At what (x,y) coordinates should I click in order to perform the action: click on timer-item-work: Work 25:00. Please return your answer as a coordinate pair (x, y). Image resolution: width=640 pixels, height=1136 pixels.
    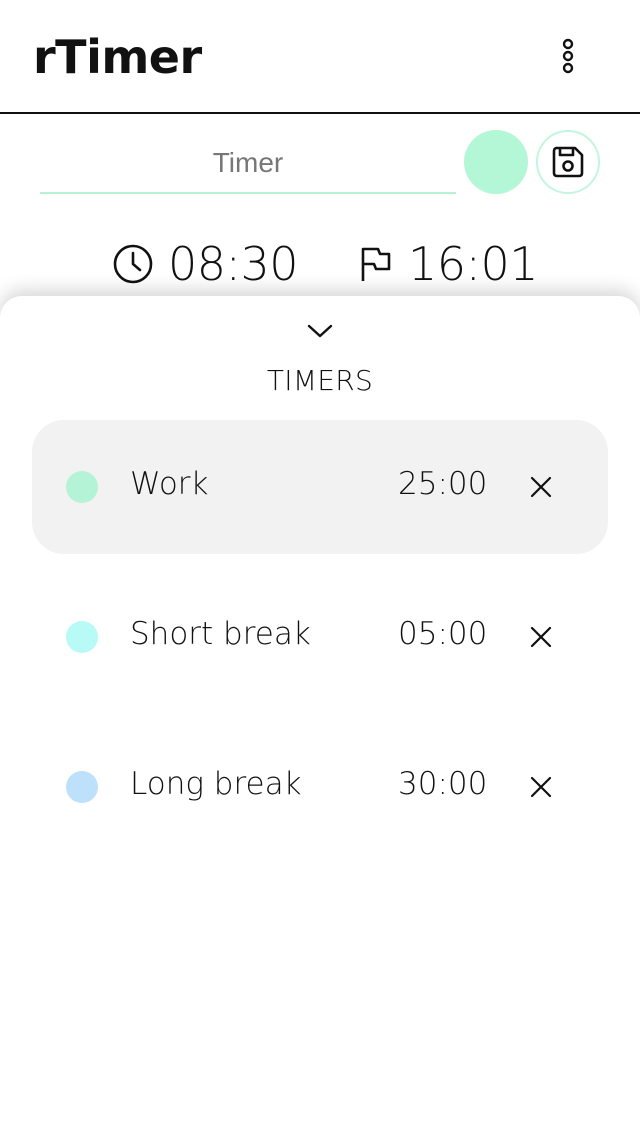
    Looking at the image, I should click on (320, 487).